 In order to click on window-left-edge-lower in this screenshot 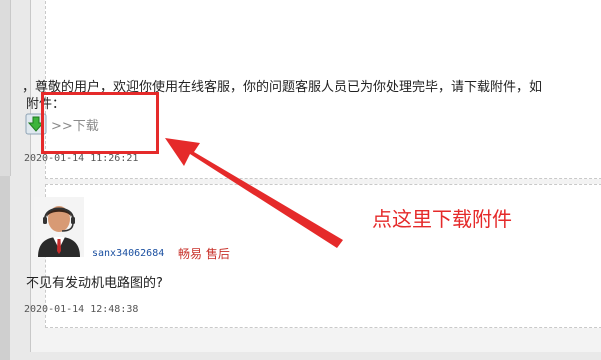, I will do `click(5, 268)`.